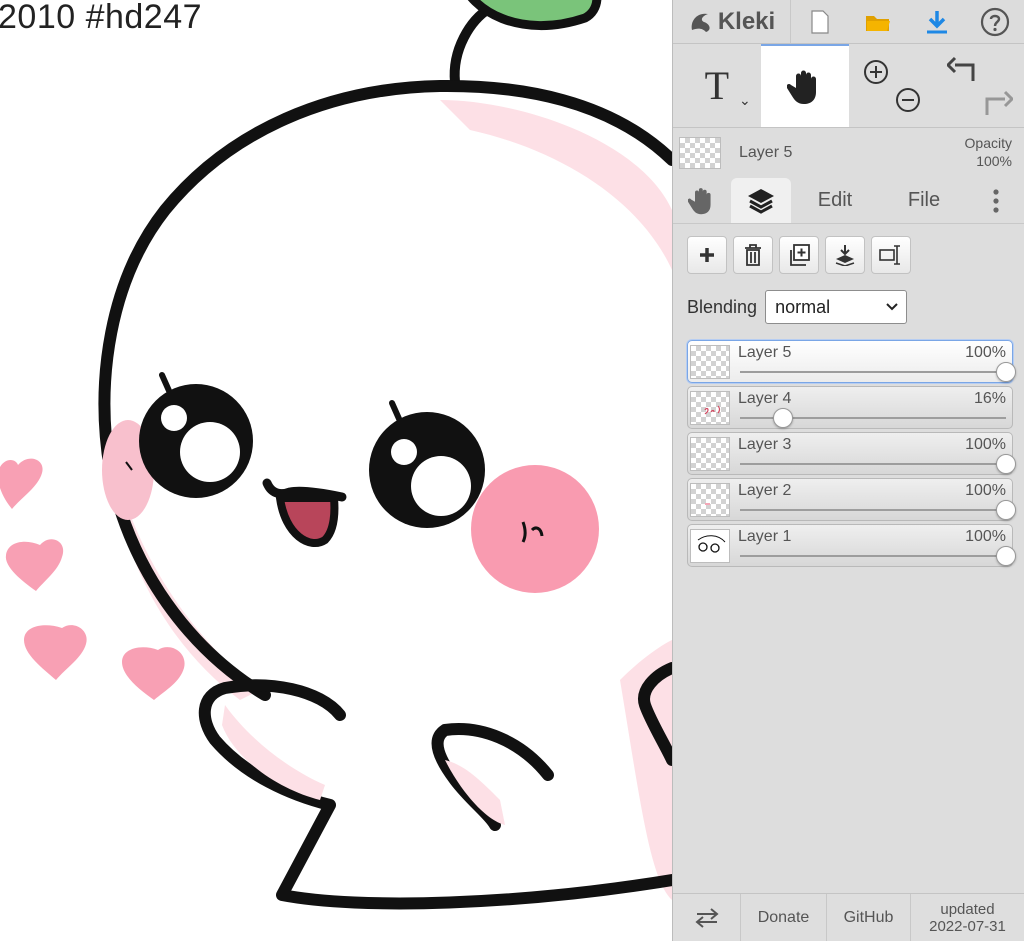 Image resolution: width=1024 pixels, height=941 pixels. I want to click on layer-item: Layer 4 16%, so click(850, 407).